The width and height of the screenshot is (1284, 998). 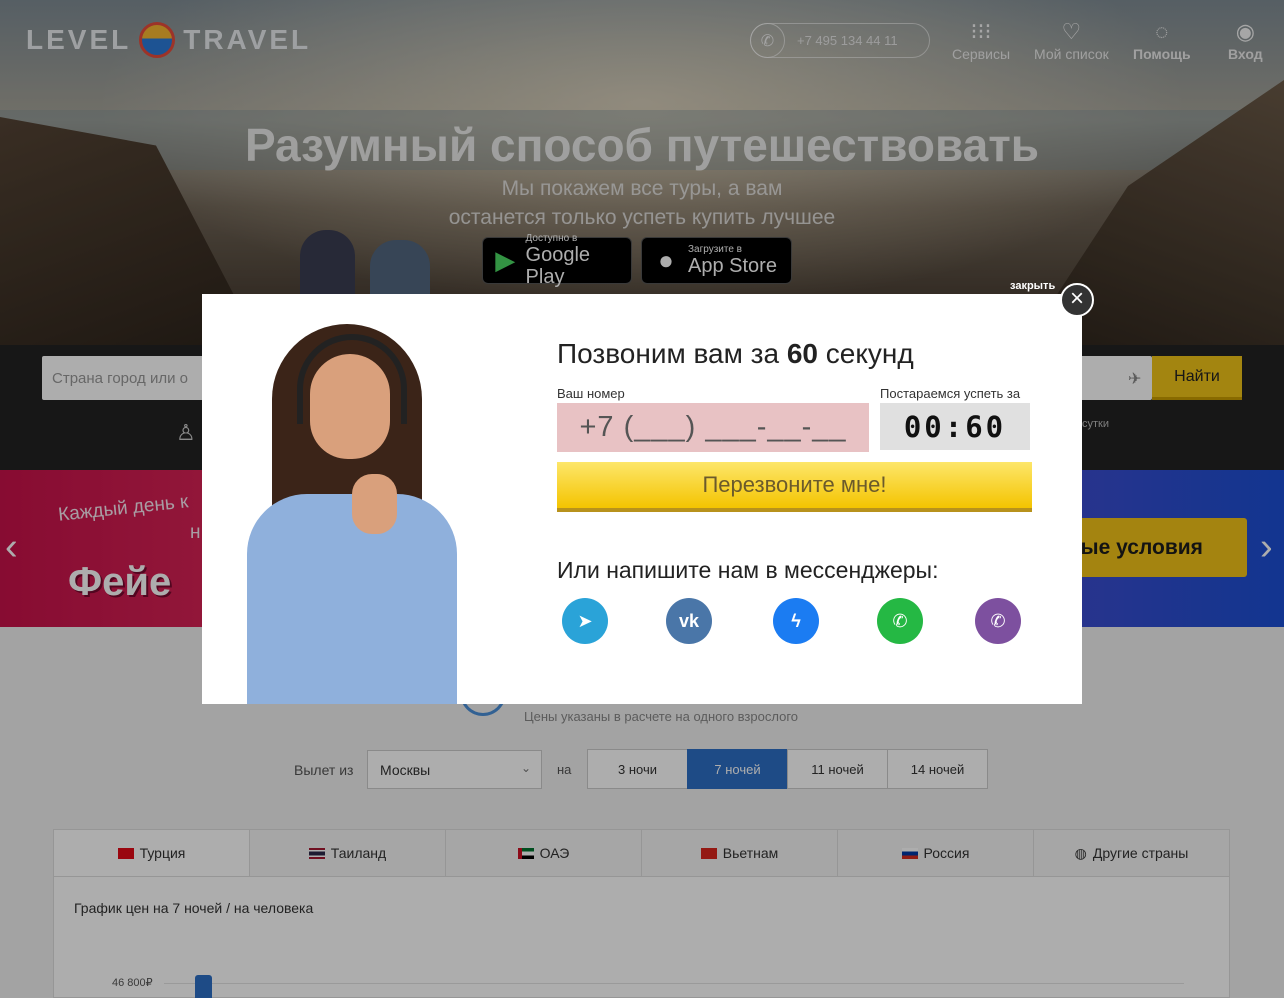 I want to click on phone-field-label: Ваш номер, so click(x=591, y=393).